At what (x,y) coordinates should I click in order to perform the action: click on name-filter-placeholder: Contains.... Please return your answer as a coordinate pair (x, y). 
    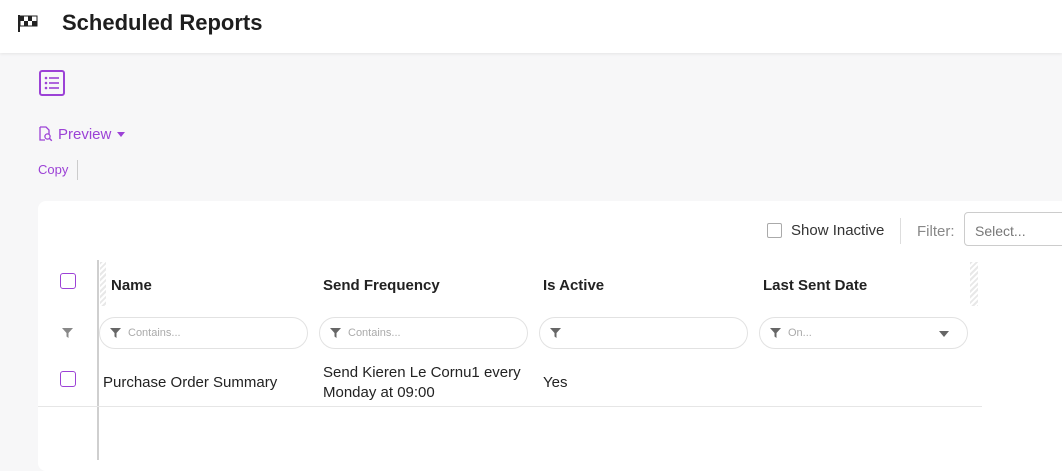
    Looking at the image, I should click on (154, 333).